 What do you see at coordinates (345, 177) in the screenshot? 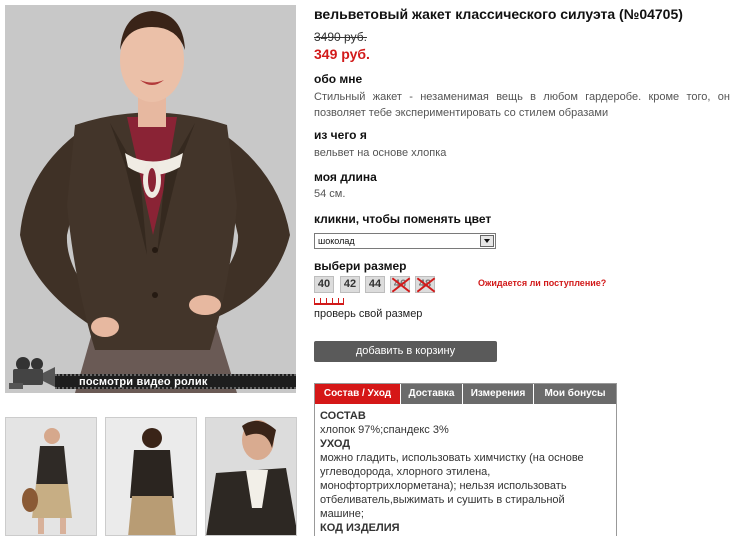
I see `length-heading: моя длина` at bounding box center [345, 177].